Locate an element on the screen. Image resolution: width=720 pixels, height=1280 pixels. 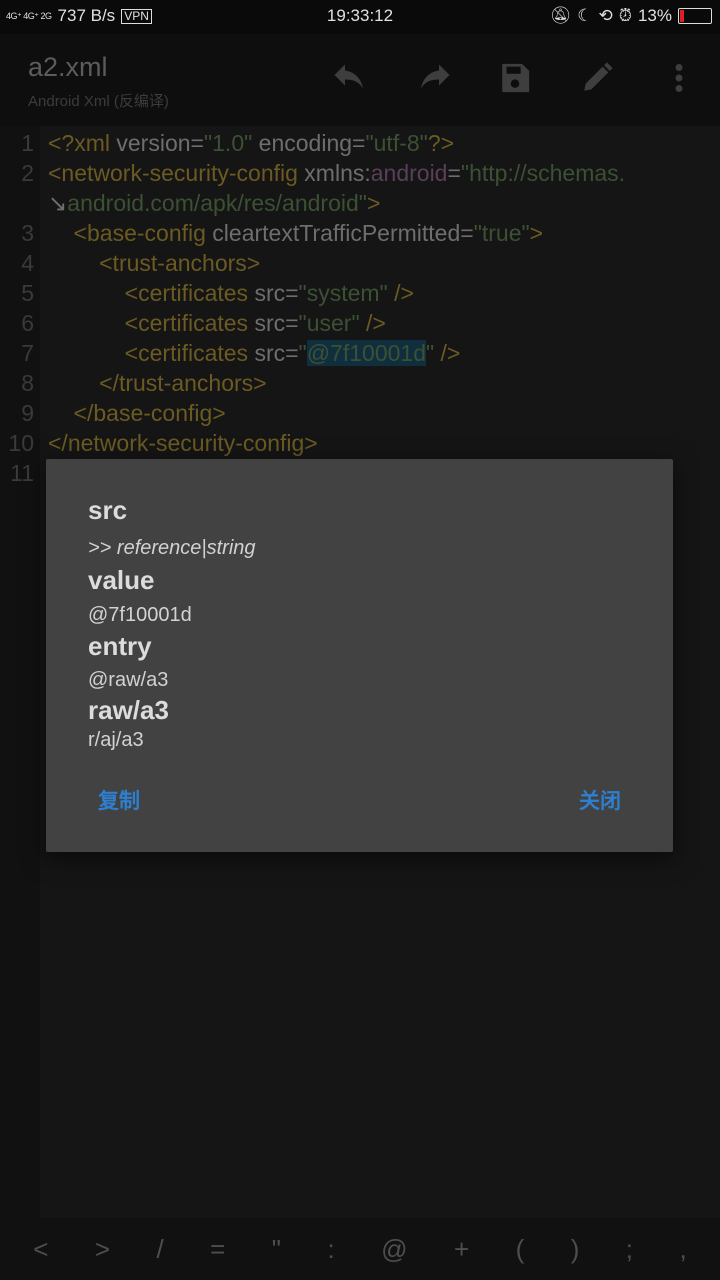
code-token: <trust-anchors> is located at coordinates (154, 263).